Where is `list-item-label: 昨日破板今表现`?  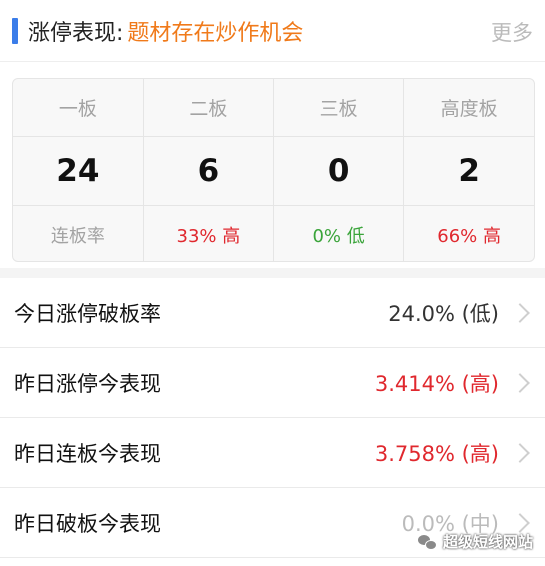
list-item-label: 昨日破板今表现 is located at coordinates (87, 523).